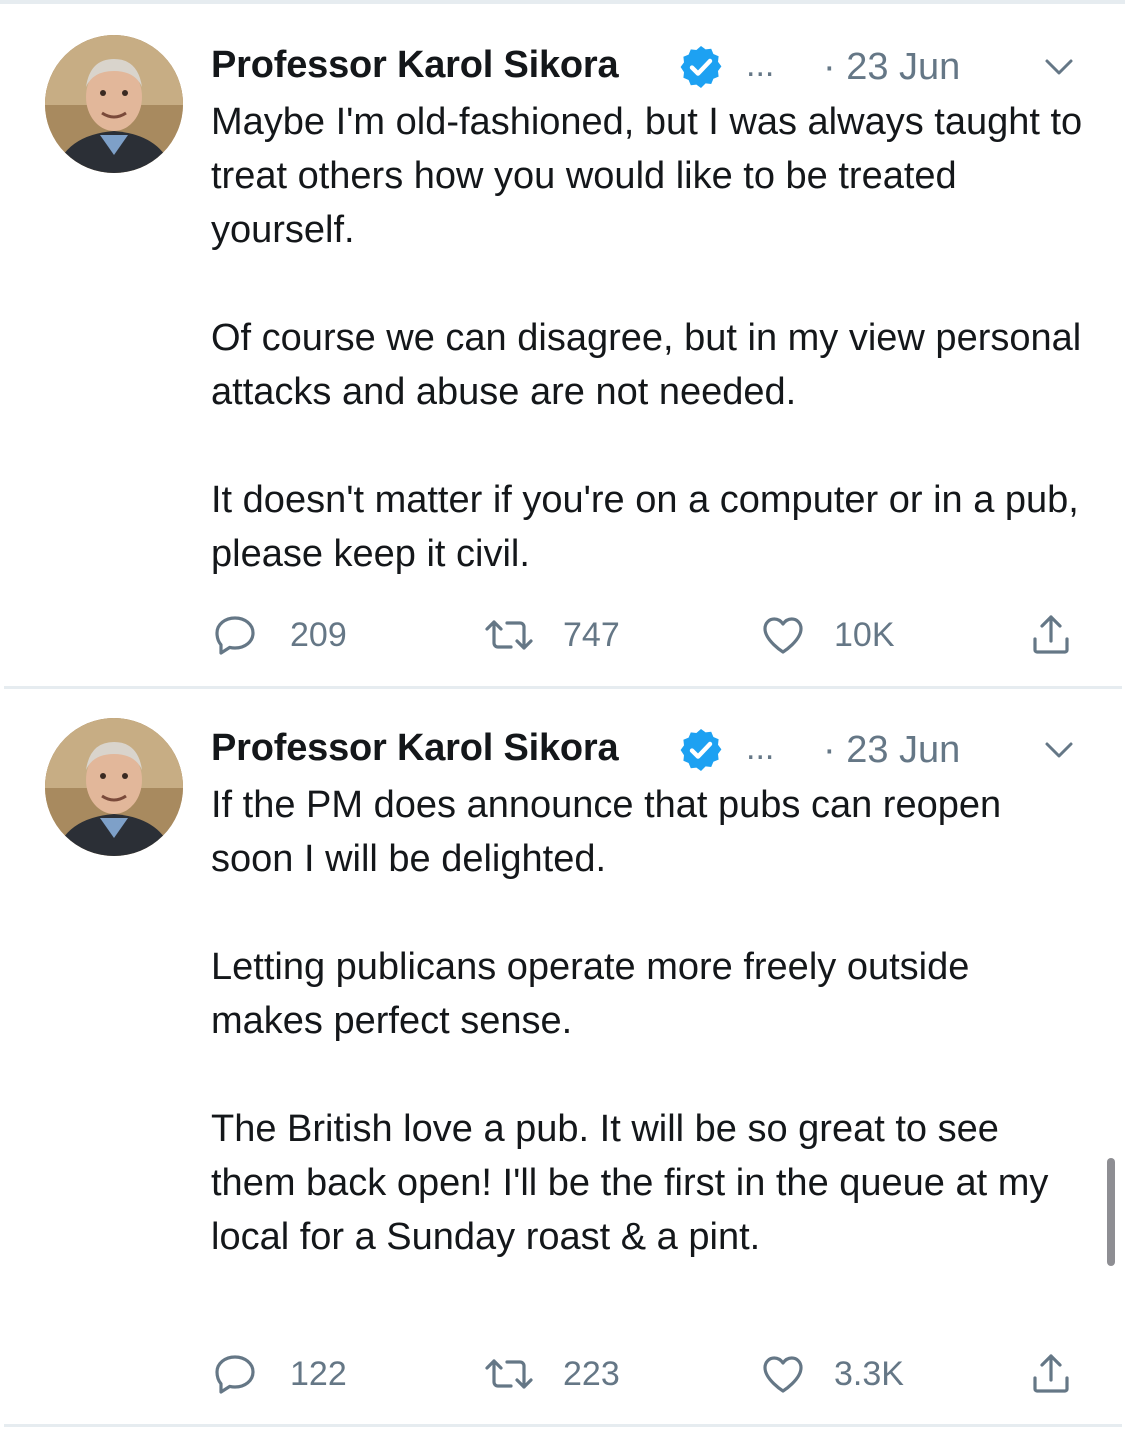  Describe the element at coordinates (318, 1374) in the screenshot. I see `reply-count: 122` at that location.